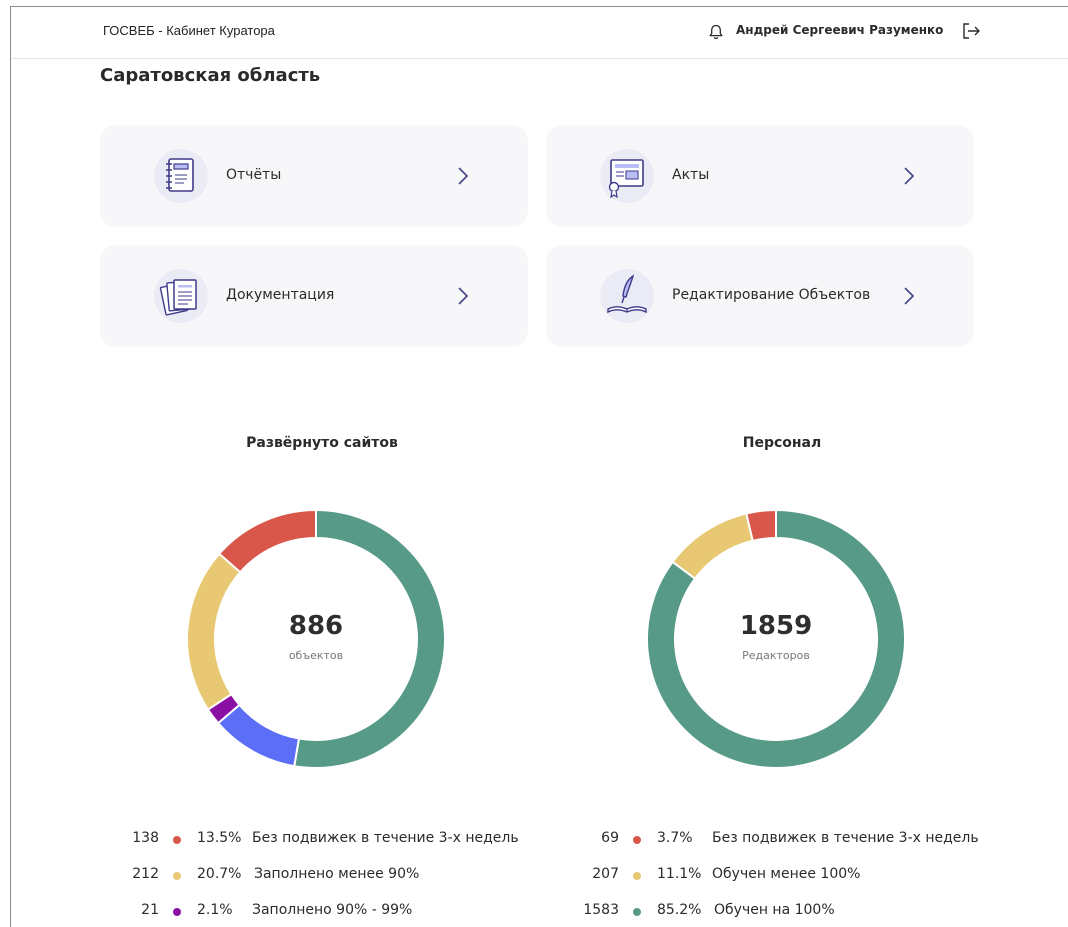 Image resolution: width=1068 pixels, height=927 pixels. What do you see at coordinates (181, 176) in the screenshot?
I see `notebook-icon` at bounding box center [181, 176].